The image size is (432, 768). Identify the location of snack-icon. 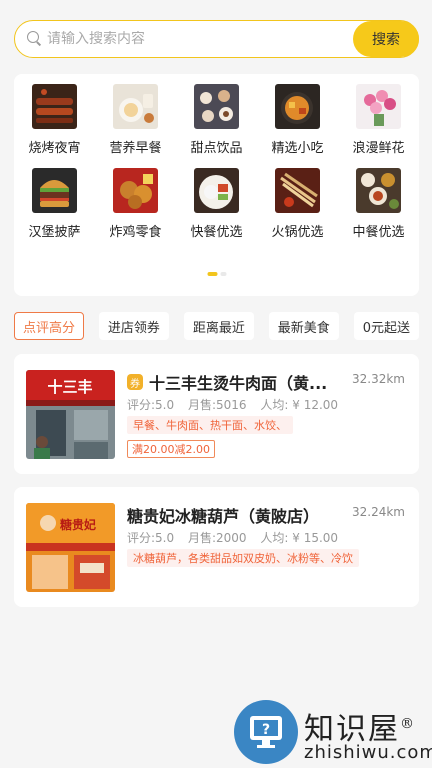
(297, 106).